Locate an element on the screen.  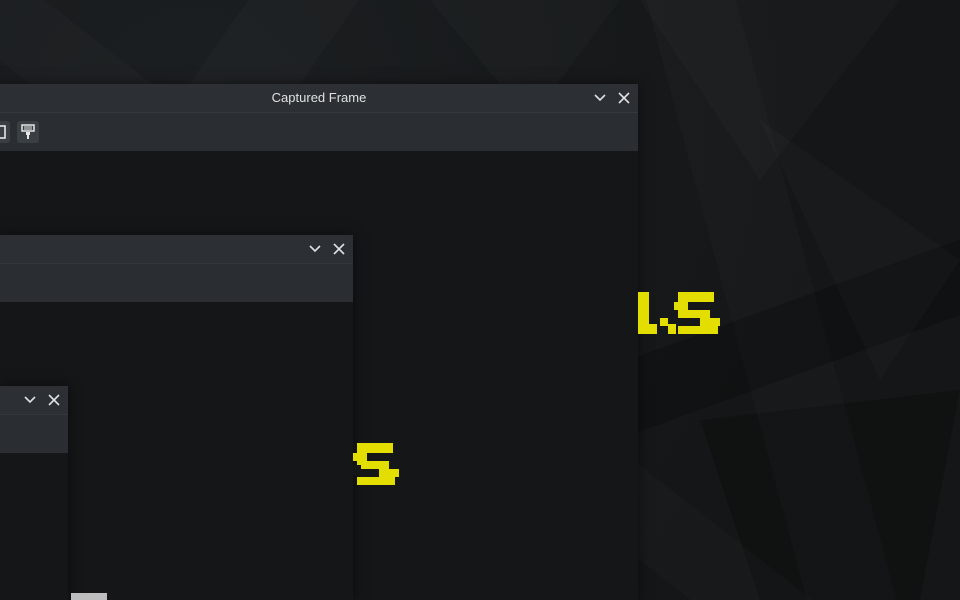
inner-frame-window is located at coordinates (34, 493).